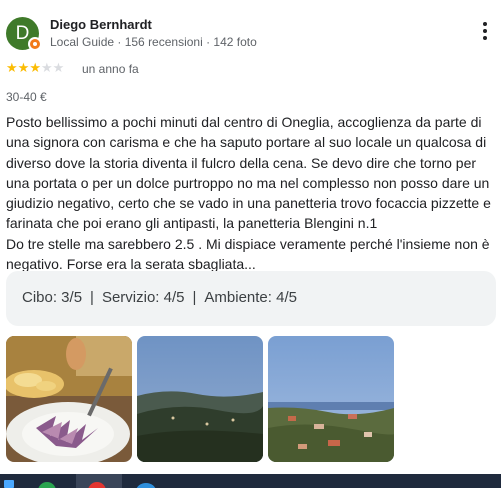  I want to click on reviewer-name: Diego Bernhardt, so click(101, 24).